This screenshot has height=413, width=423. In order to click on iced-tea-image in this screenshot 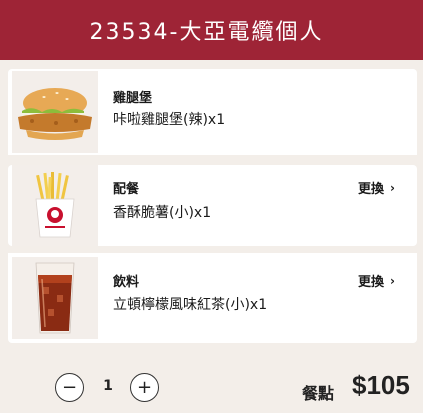, I will do `click(55, 298)`.